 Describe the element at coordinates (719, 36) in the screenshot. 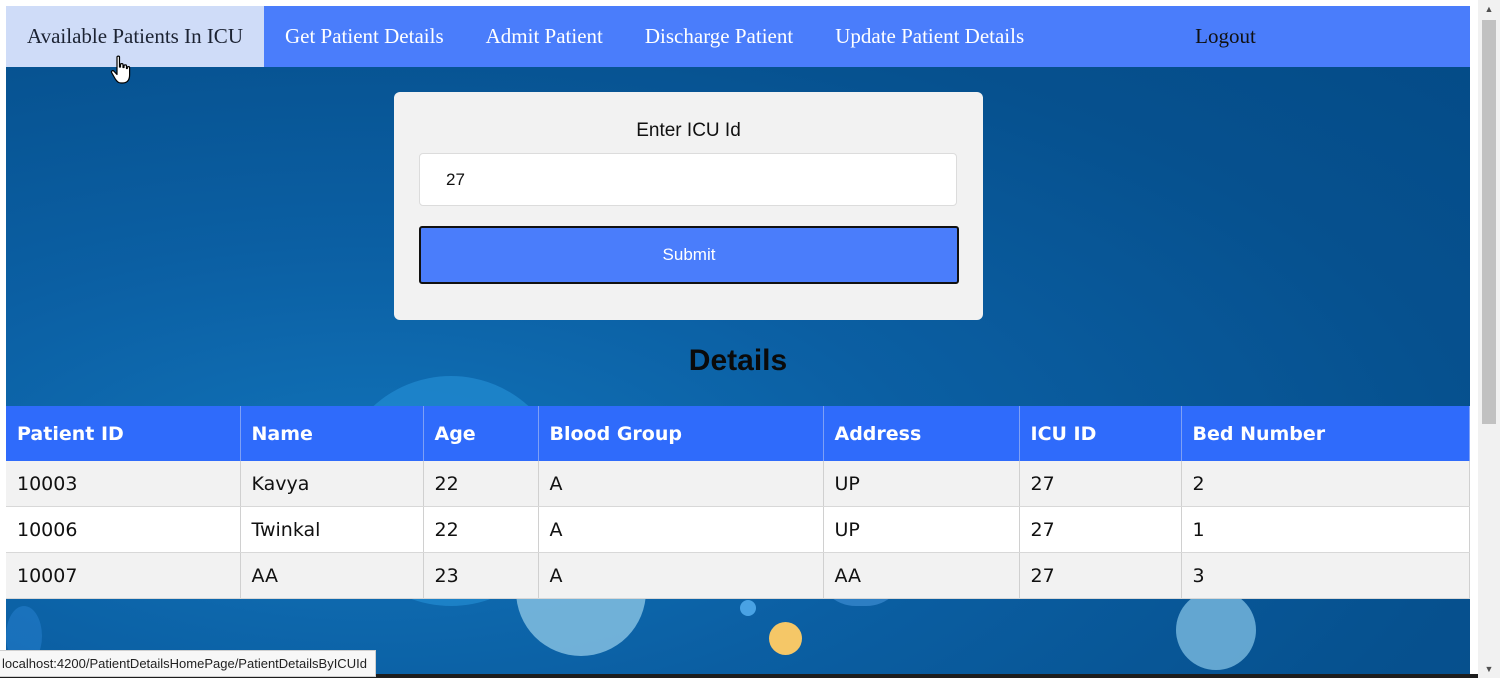

I see `nav-discharge-patient: Discharge Patient` at that location.